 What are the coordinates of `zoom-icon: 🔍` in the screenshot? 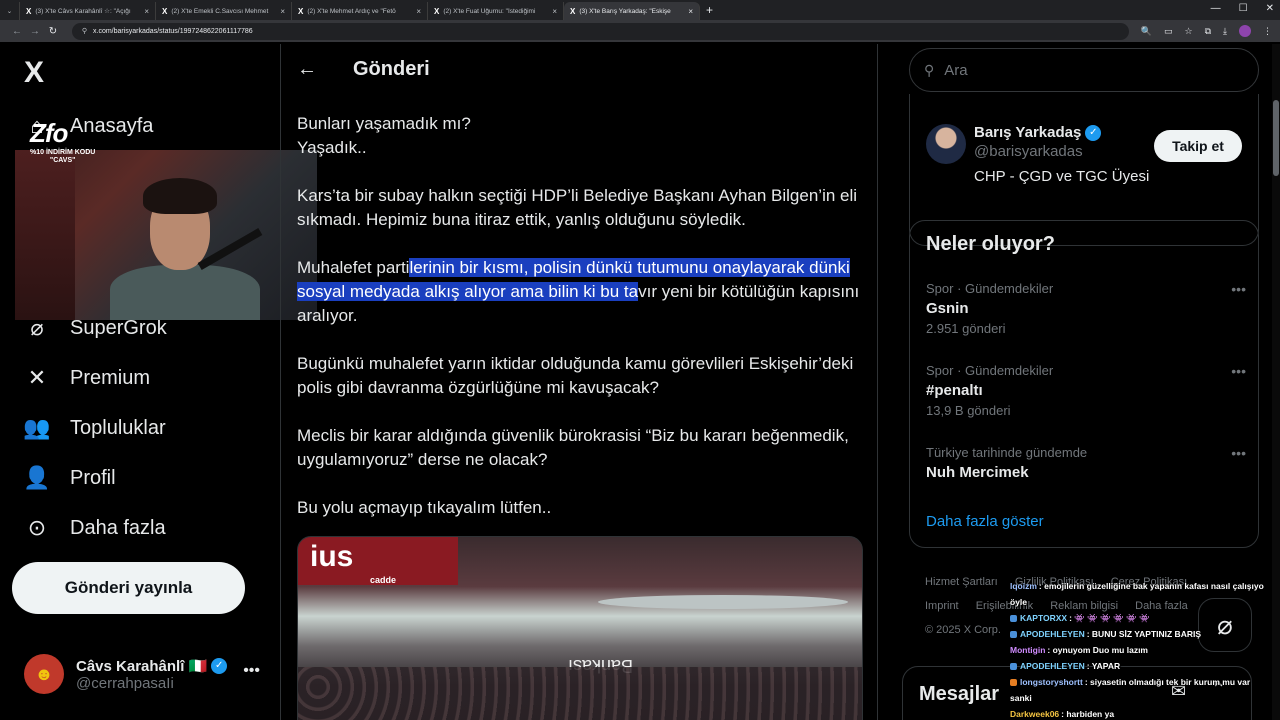 It's located at (1146, 31).